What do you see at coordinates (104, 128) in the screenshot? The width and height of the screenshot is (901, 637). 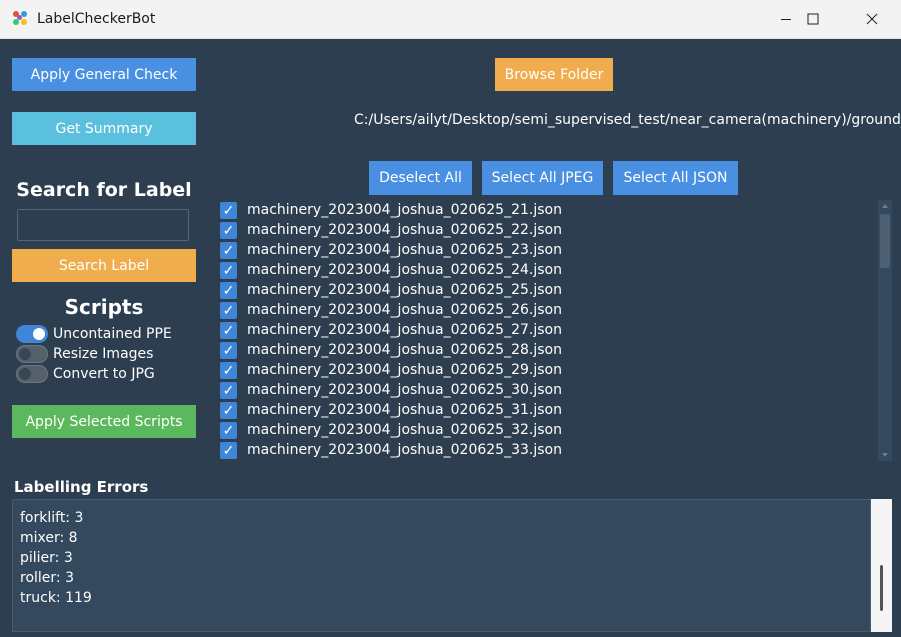 I see `get-summary-button: Get Summary` at bounding box center [104, 128].